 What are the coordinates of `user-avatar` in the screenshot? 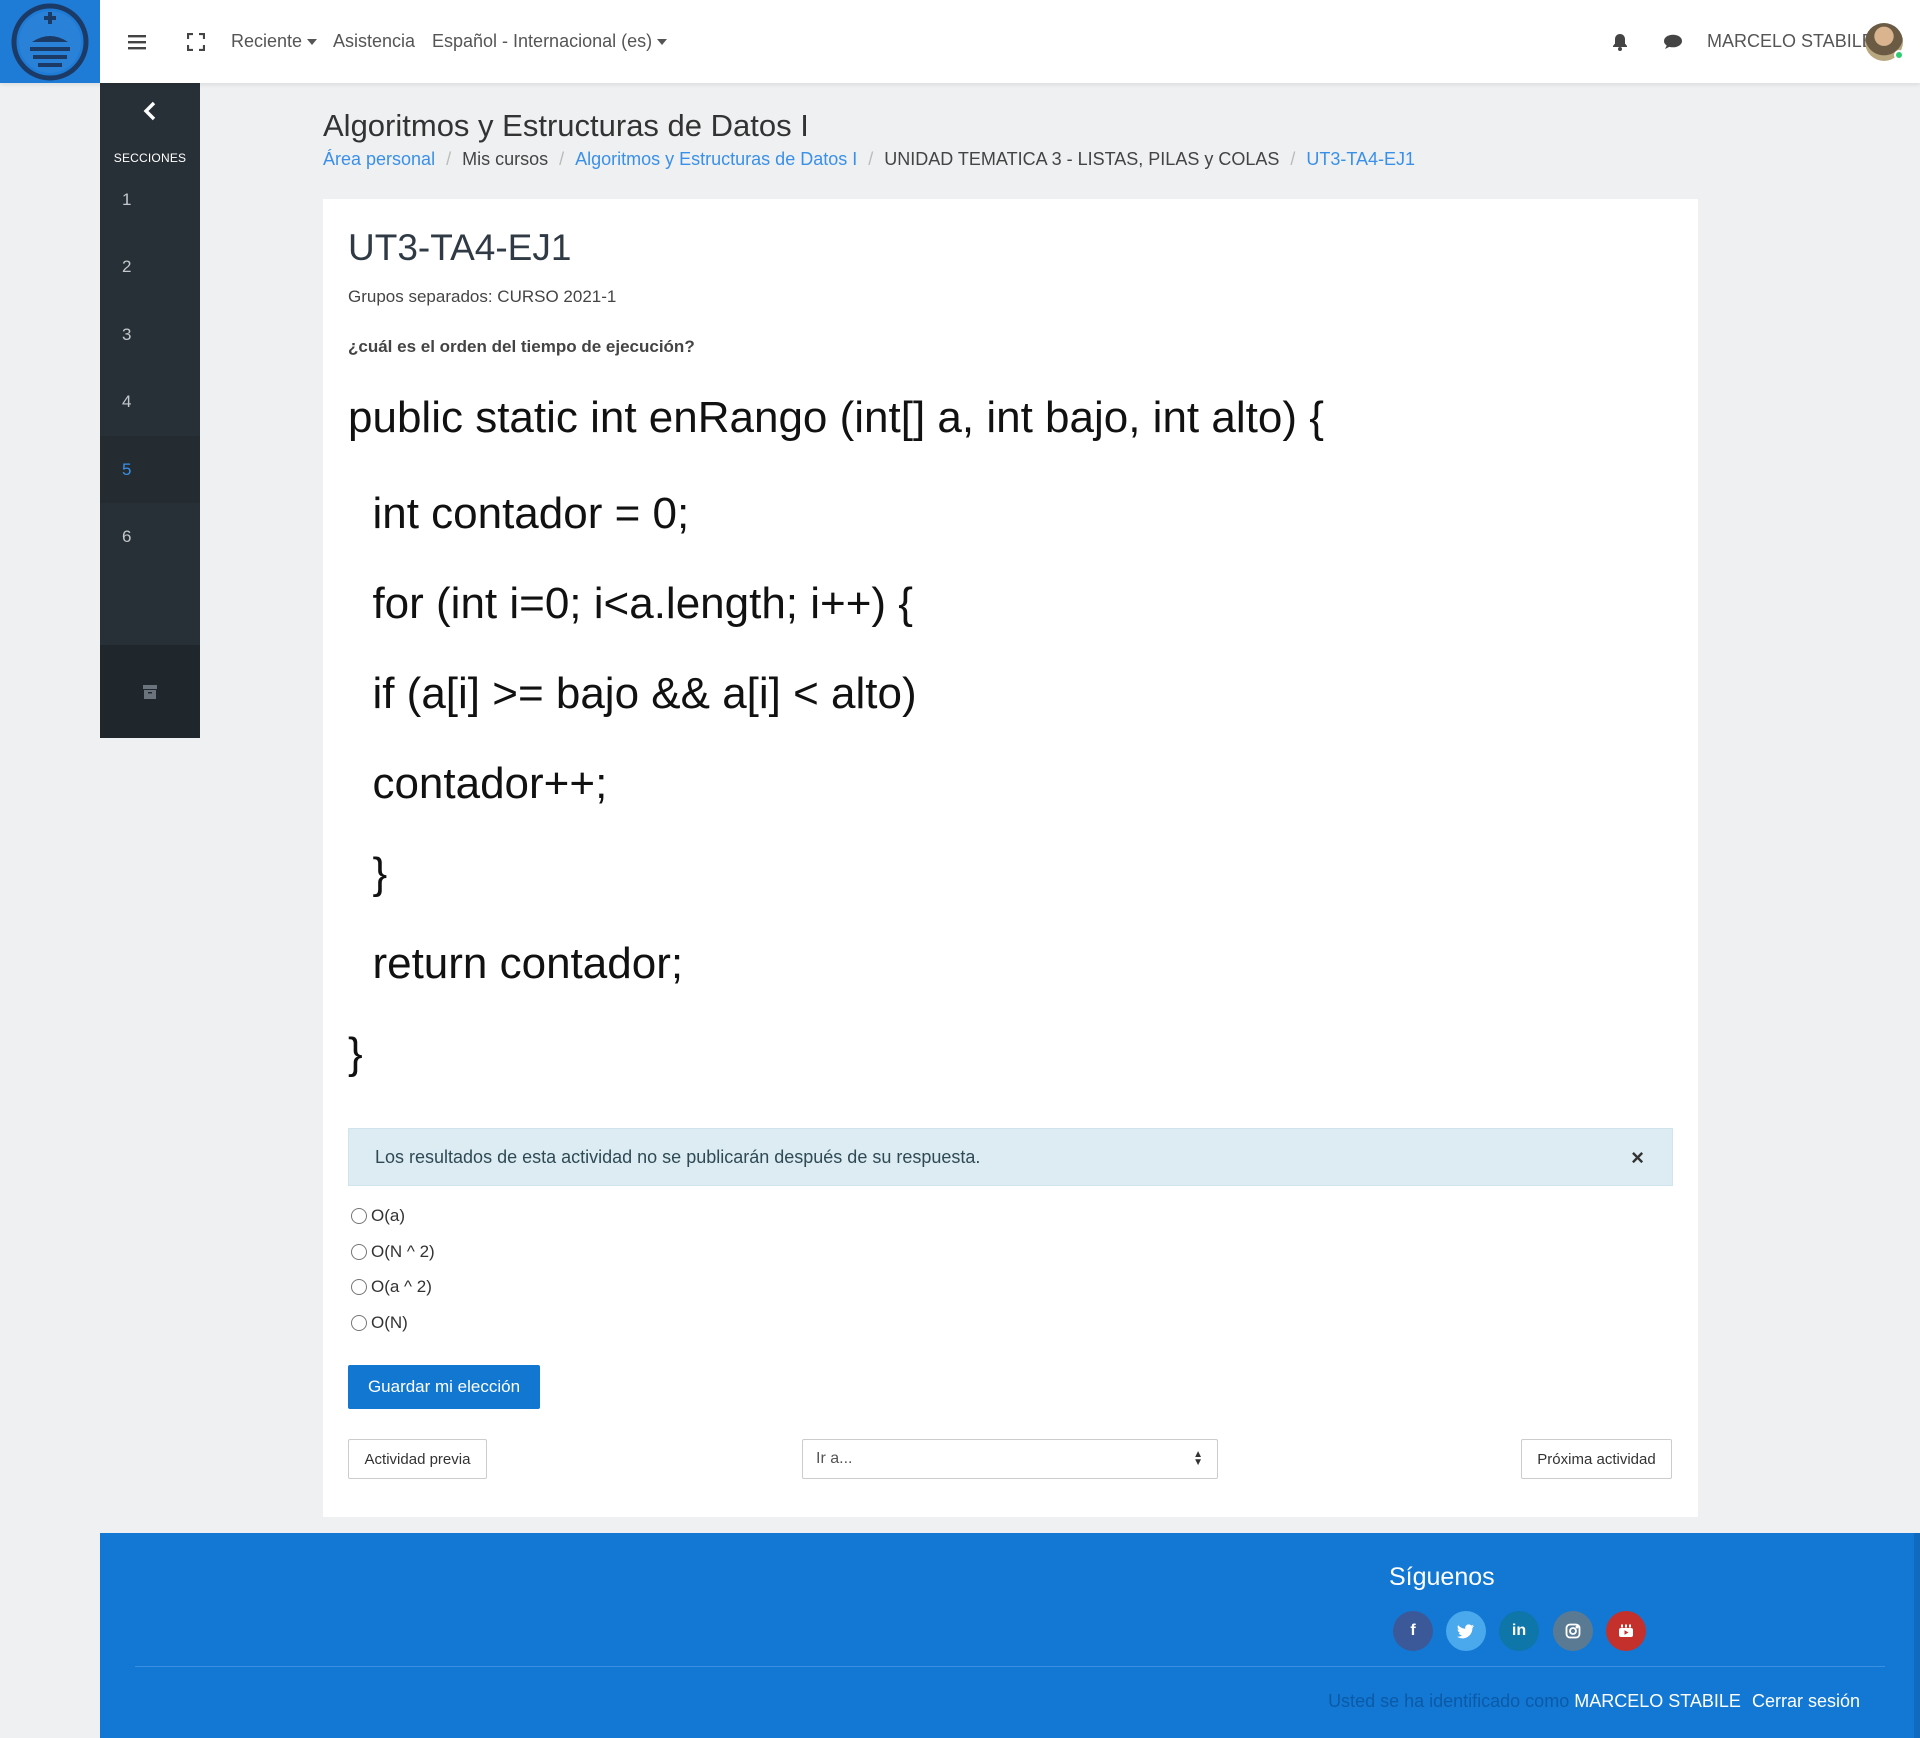 It's located at (1884, 41).